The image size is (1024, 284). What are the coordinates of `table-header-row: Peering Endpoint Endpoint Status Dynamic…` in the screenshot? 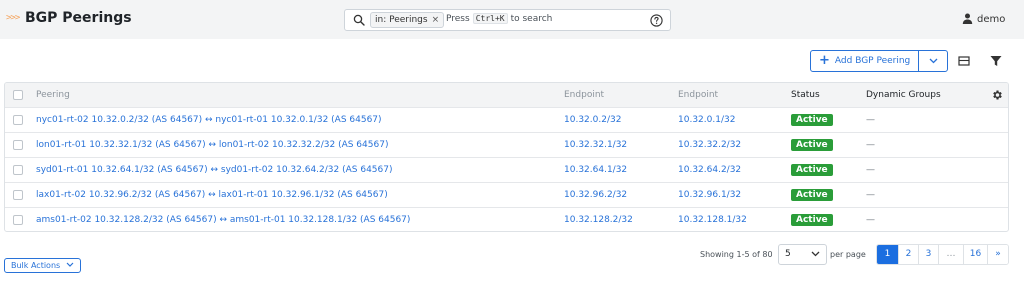 It's located at (506, 95).